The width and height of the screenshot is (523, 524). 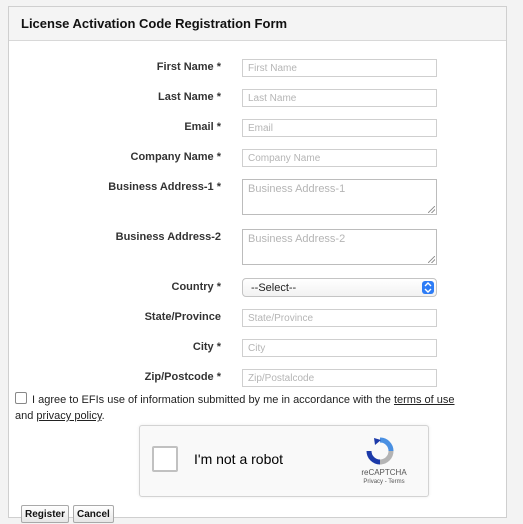 What do you see at coordinates (168, 237) in the screenshot?
I see `business-address-2-label: Business Address-2` at bounding box center [168, 237].